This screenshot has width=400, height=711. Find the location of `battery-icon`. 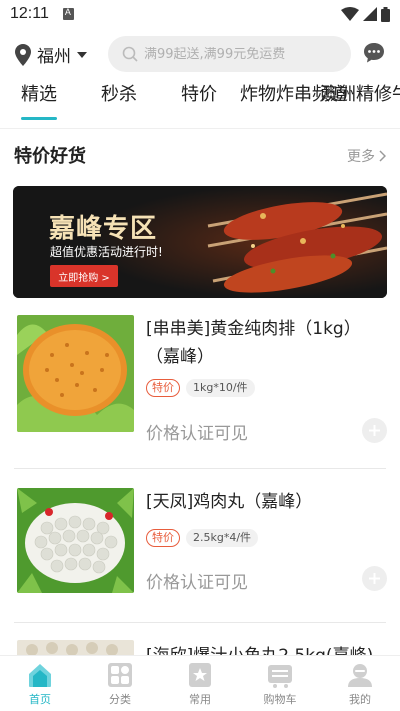

battery-icon is located at coordinates (385, 14).